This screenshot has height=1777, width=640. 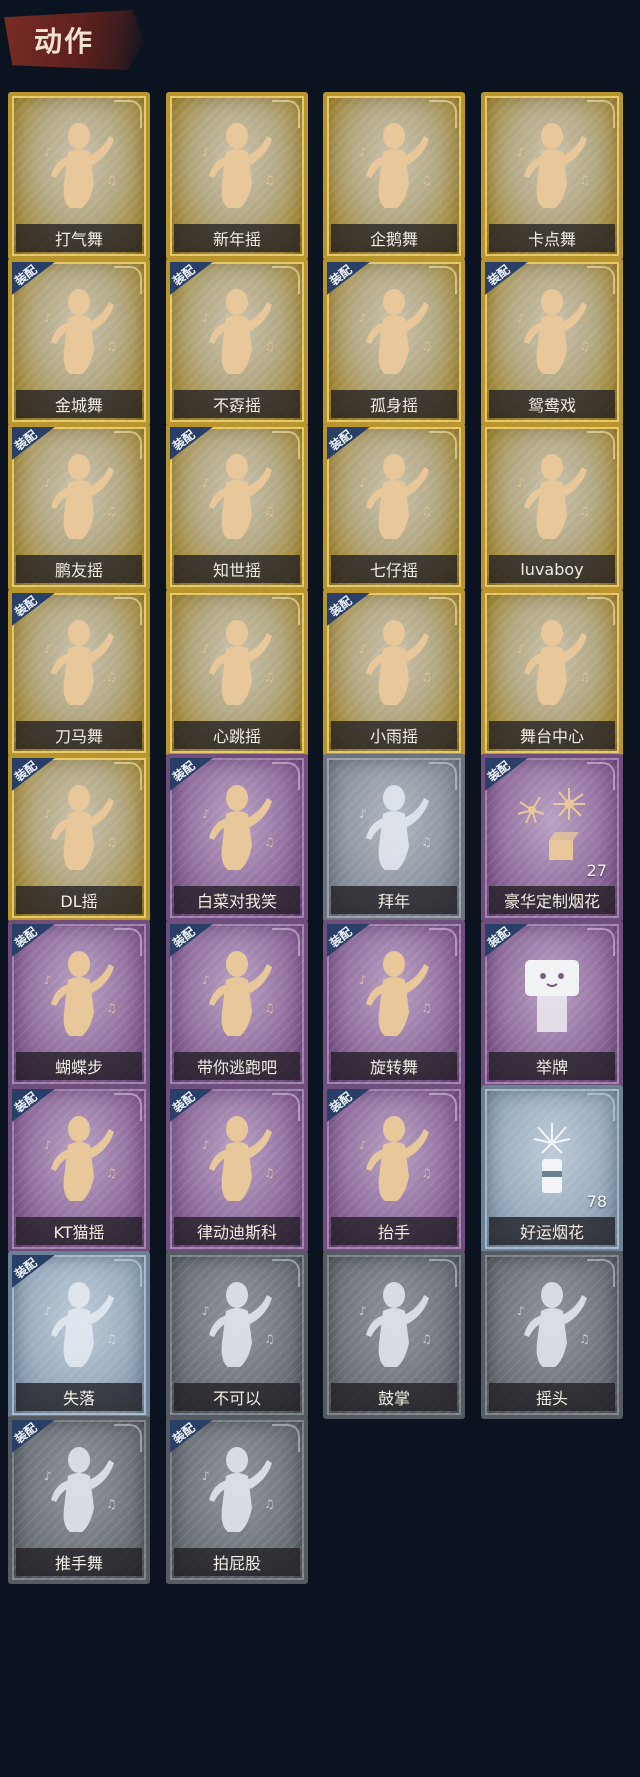 What do you see at coordinates (552, 1325) in the screenshot?
I see `head-shake-icon: ♪ ♫` at bounding box center [552, 1325].